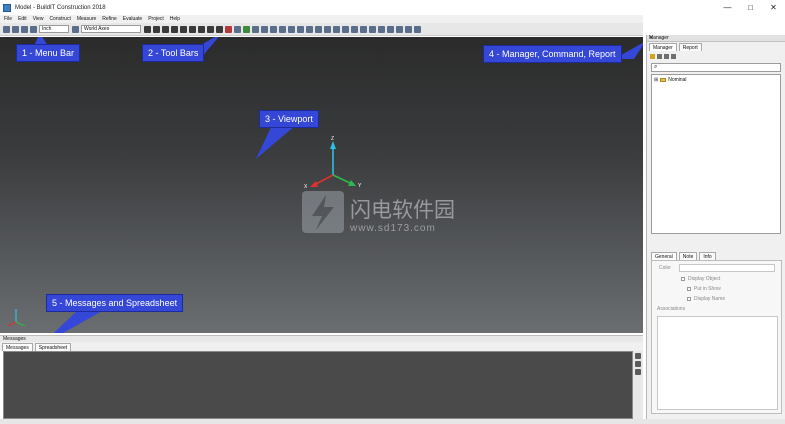 The width and height of the screenshot is (785, 424). I want to click on grid-icon, so click(237, 29).